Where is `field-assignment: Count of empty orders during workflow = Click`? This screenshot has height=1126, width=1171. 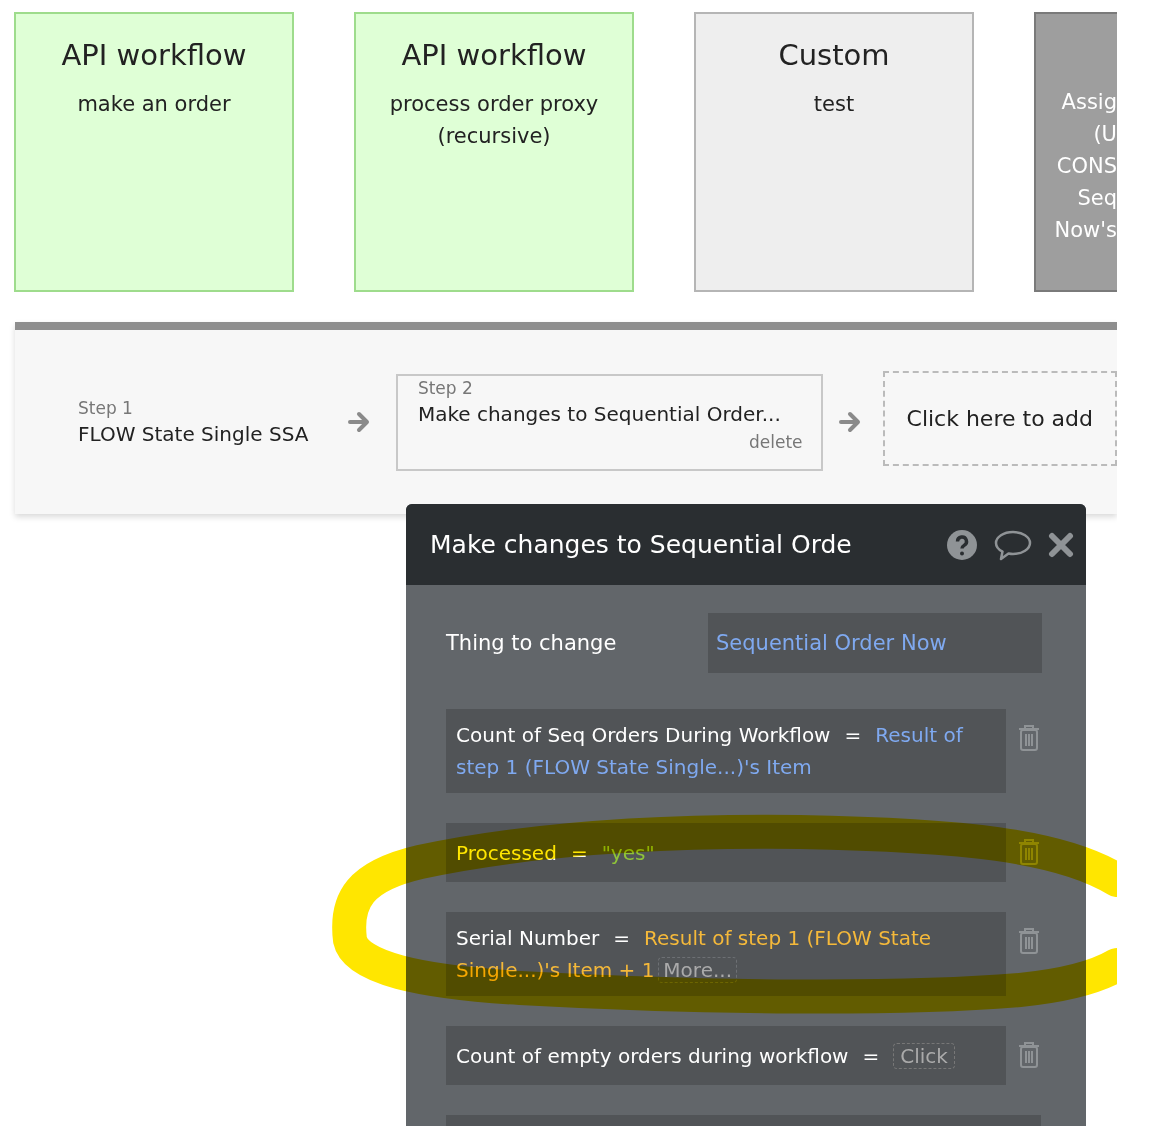 field-assignment: Count of empty orders during workflow = Click is located at coordinates (705, 1055).